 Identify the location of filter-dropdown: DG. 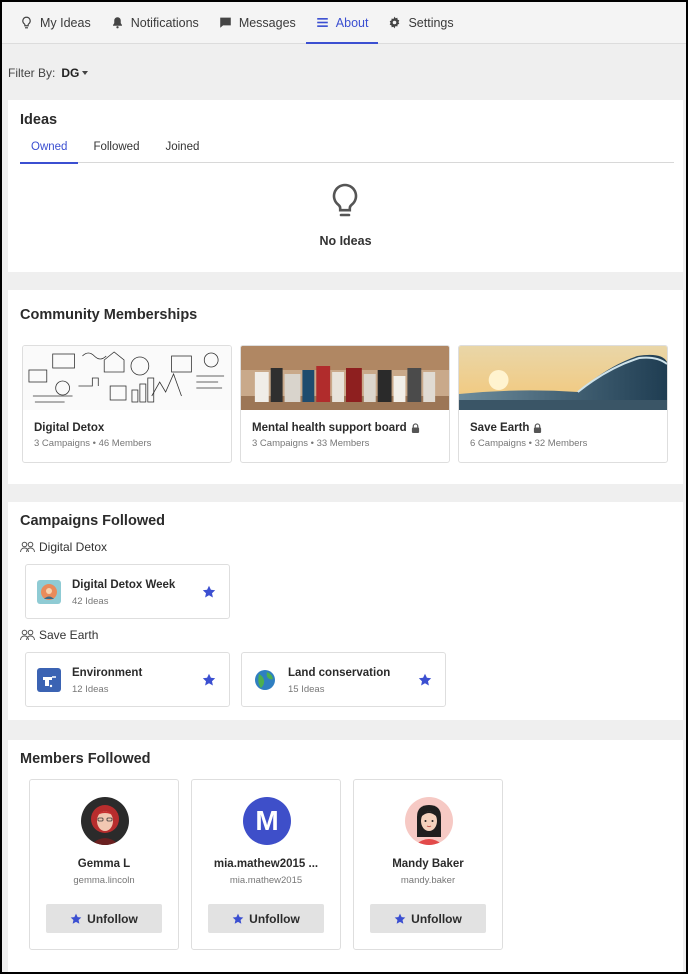
(75, 73).